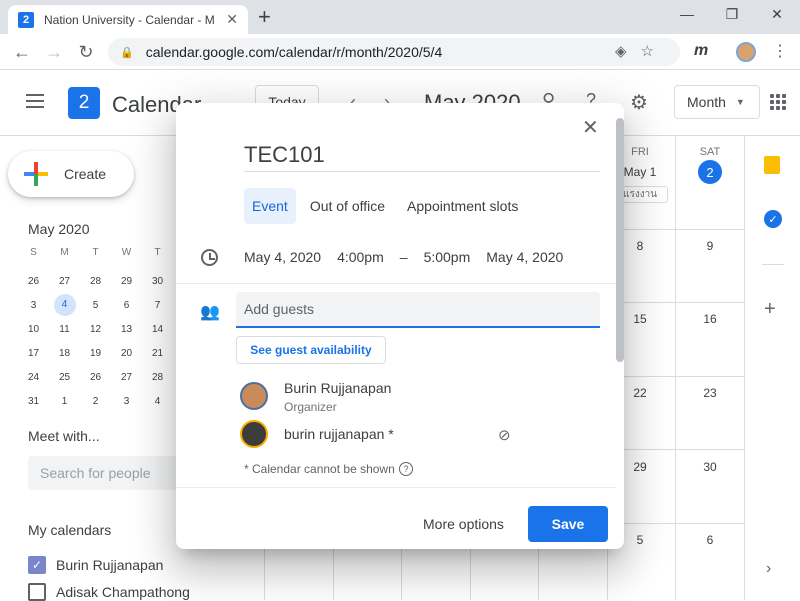 This screenshot has height=601, width=800. Describe the element at coordinates (717, 102) in the screenshot. I see `view-switcher: Month ▼` at that location.